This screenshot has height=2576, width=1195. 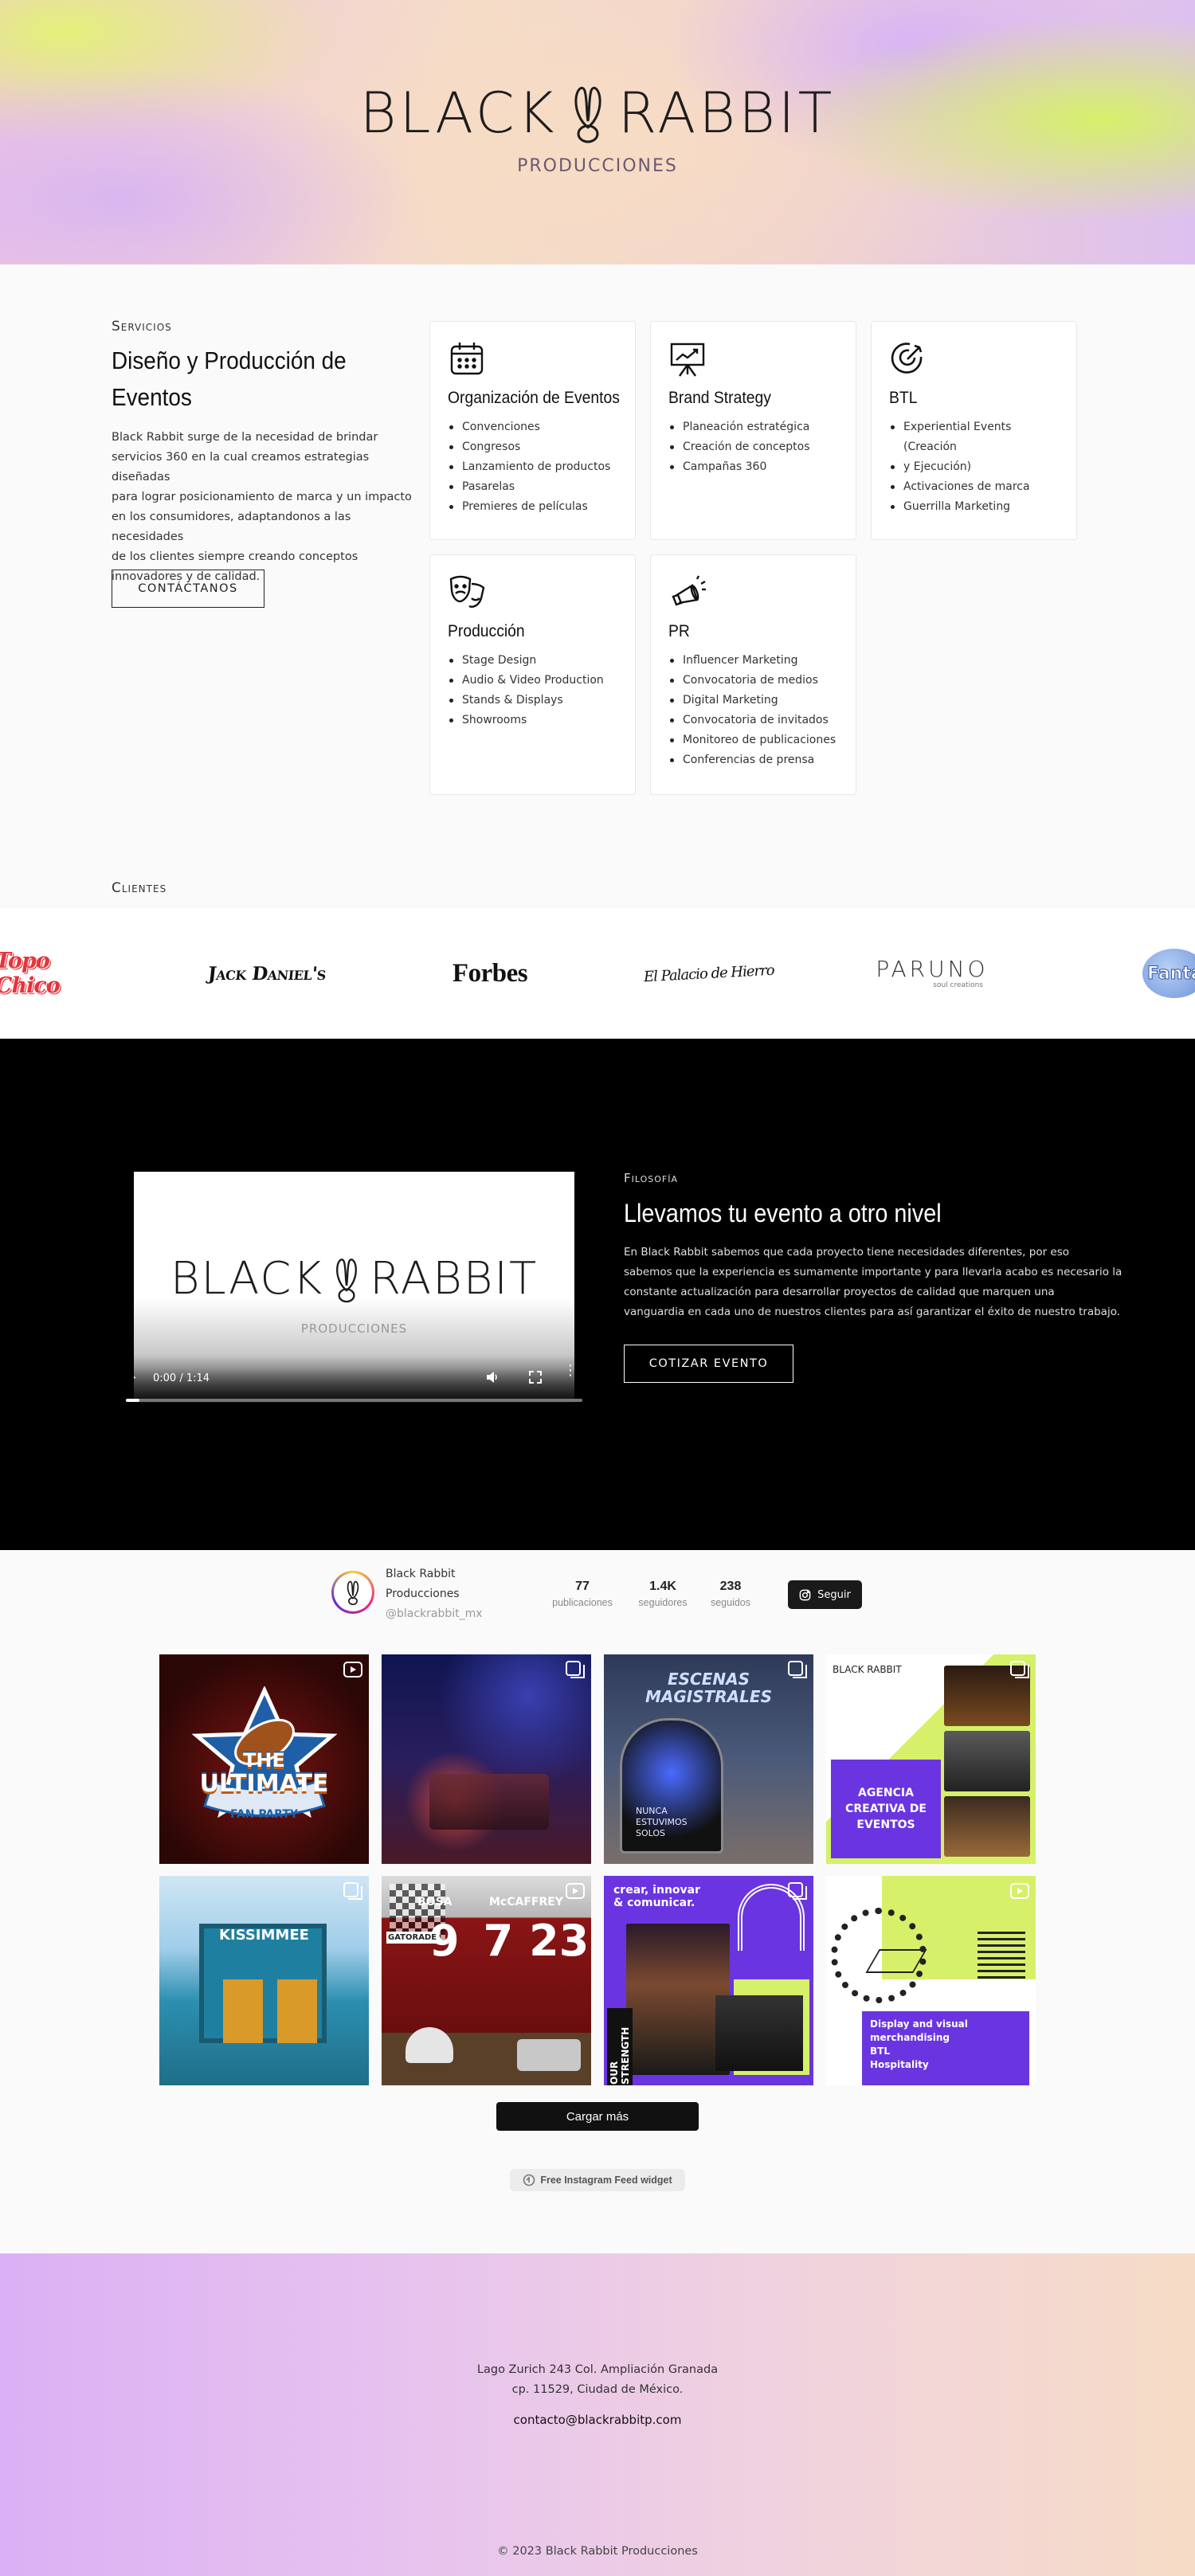 I want to click on list-item: Convocatoria de invitados, so click(x=753, y=720).